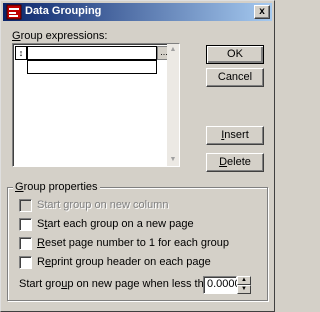 The width and height of the screenshot is (320, 312). Describe the element at coordinates (235, 77) in the screenshot. I see `cancel-button: Cancel` at that location.